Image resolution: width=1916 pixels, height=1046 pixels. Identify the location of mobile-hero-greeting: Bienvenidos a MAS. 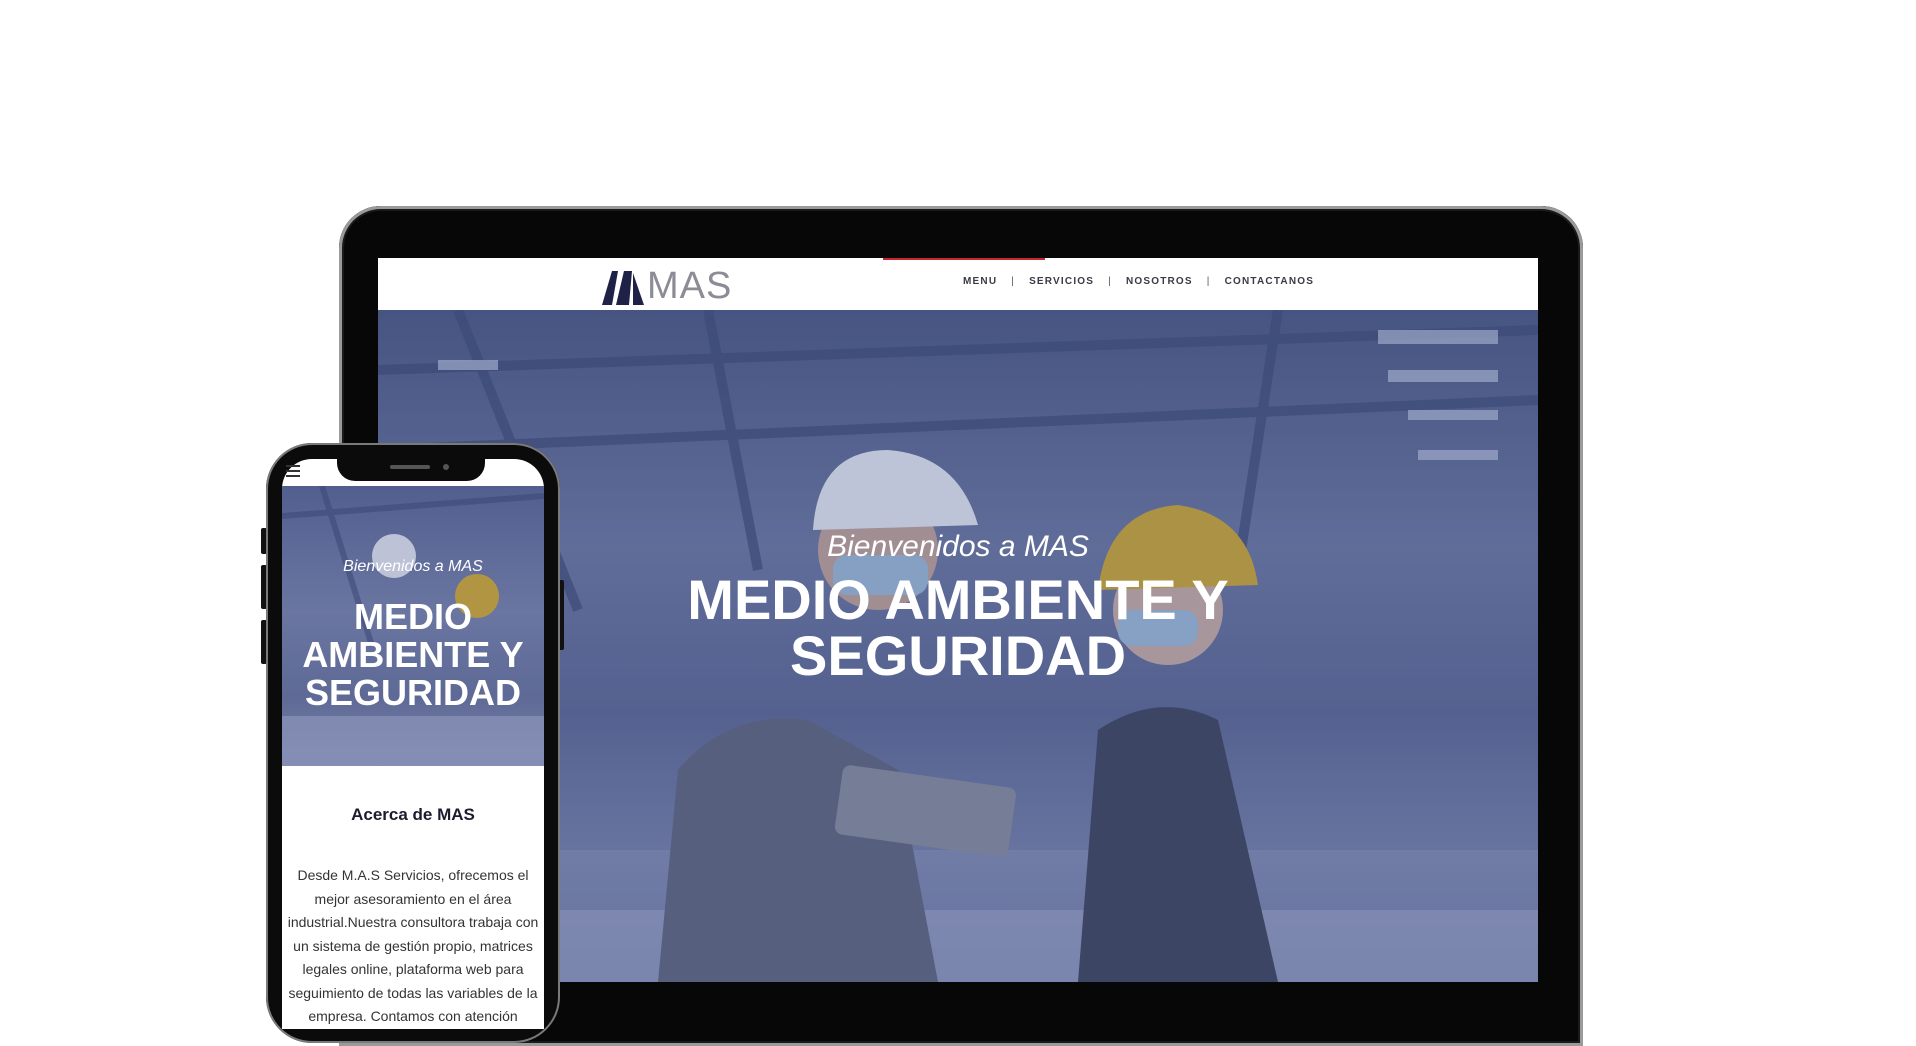
(413, 566).